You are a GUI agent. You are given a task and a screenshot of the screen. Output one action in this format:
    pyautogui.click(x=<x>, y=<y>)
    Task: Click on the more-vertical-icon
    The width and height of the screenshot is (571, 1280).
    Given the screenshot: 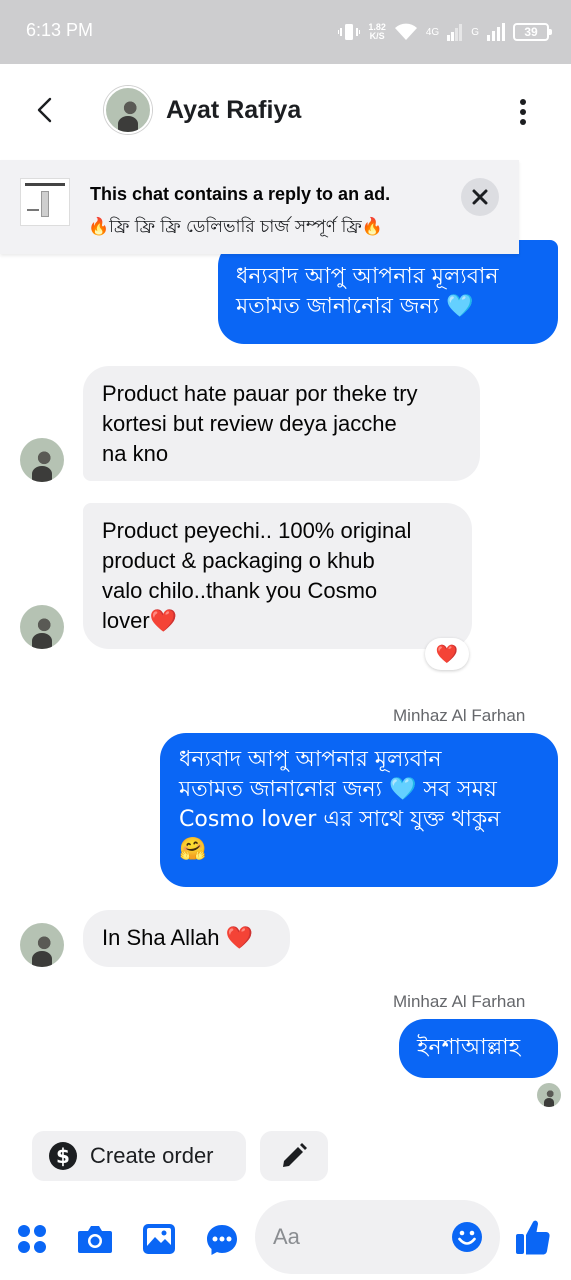 What is the action you would take?
    pyautogui.click(x=523, y=112)
    